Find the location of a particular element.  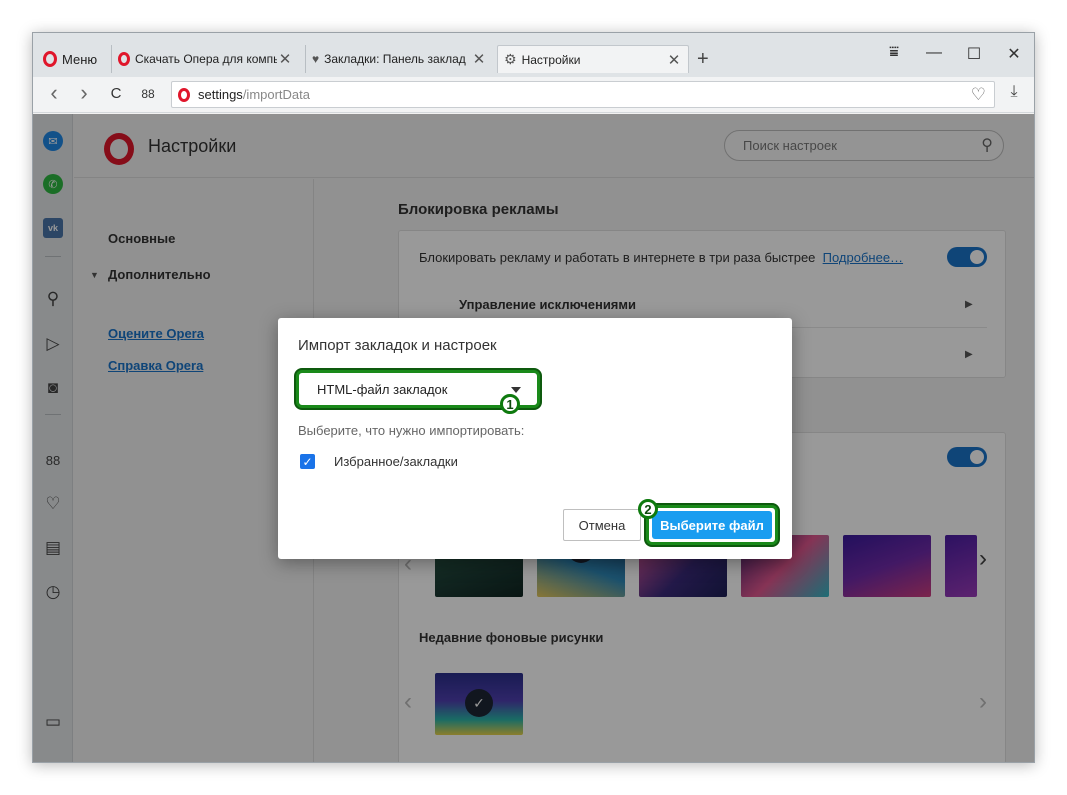

opera-favicon-icon is located at coordinates (124, 59).